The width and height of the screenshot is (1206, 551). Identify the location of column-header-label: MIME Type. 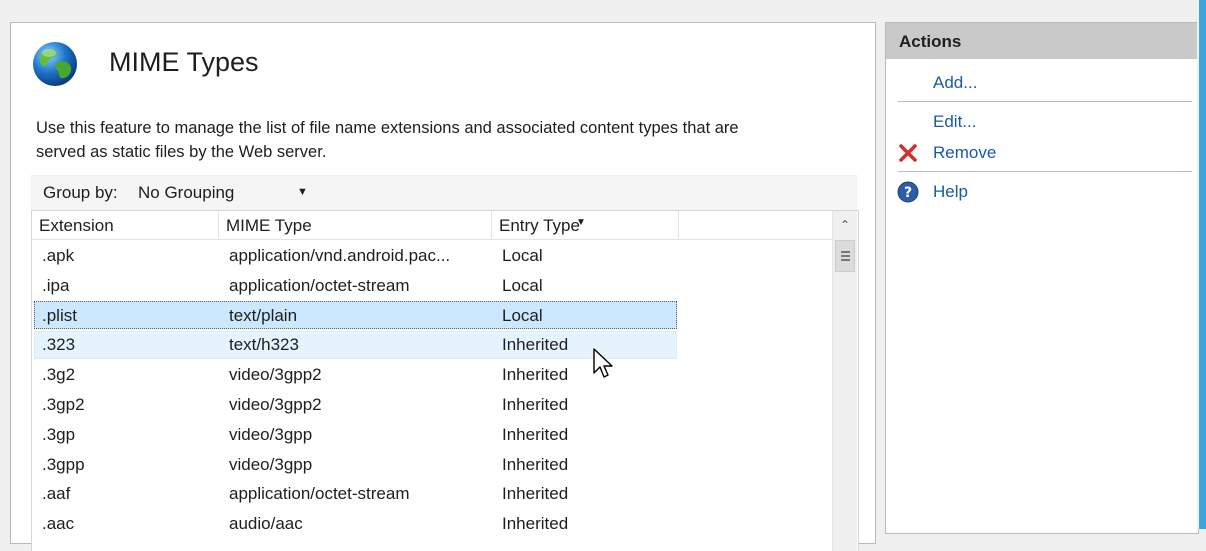
(269, 225).